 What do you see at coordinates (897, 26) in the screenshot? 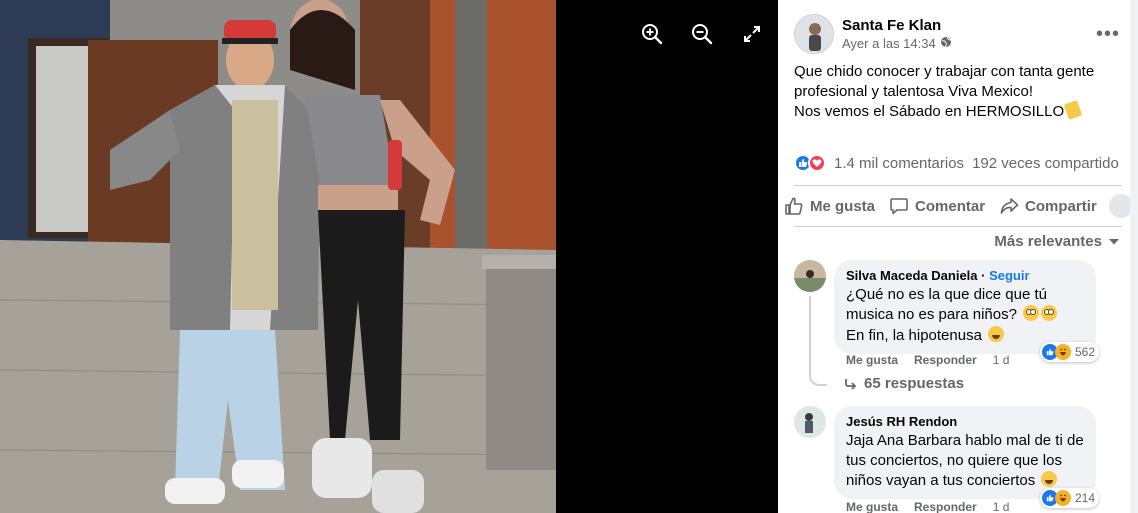
I see `post-author-name: Santa Fe Klan` at bounding box center [897, 26].